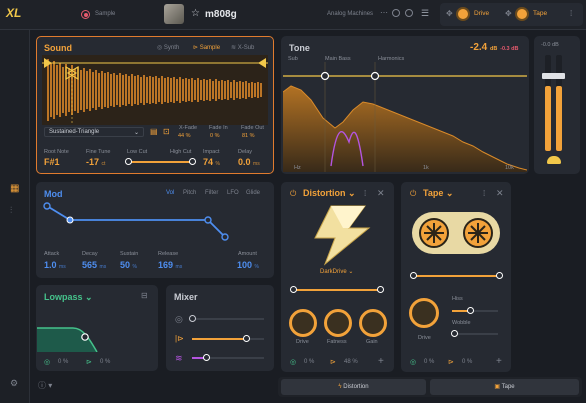 The height and width of the screenshot is (403, 586). Describe the element at coordinates (179, 358) in the screenshot. I see `xsub-channel-icon: ≋` at that location.